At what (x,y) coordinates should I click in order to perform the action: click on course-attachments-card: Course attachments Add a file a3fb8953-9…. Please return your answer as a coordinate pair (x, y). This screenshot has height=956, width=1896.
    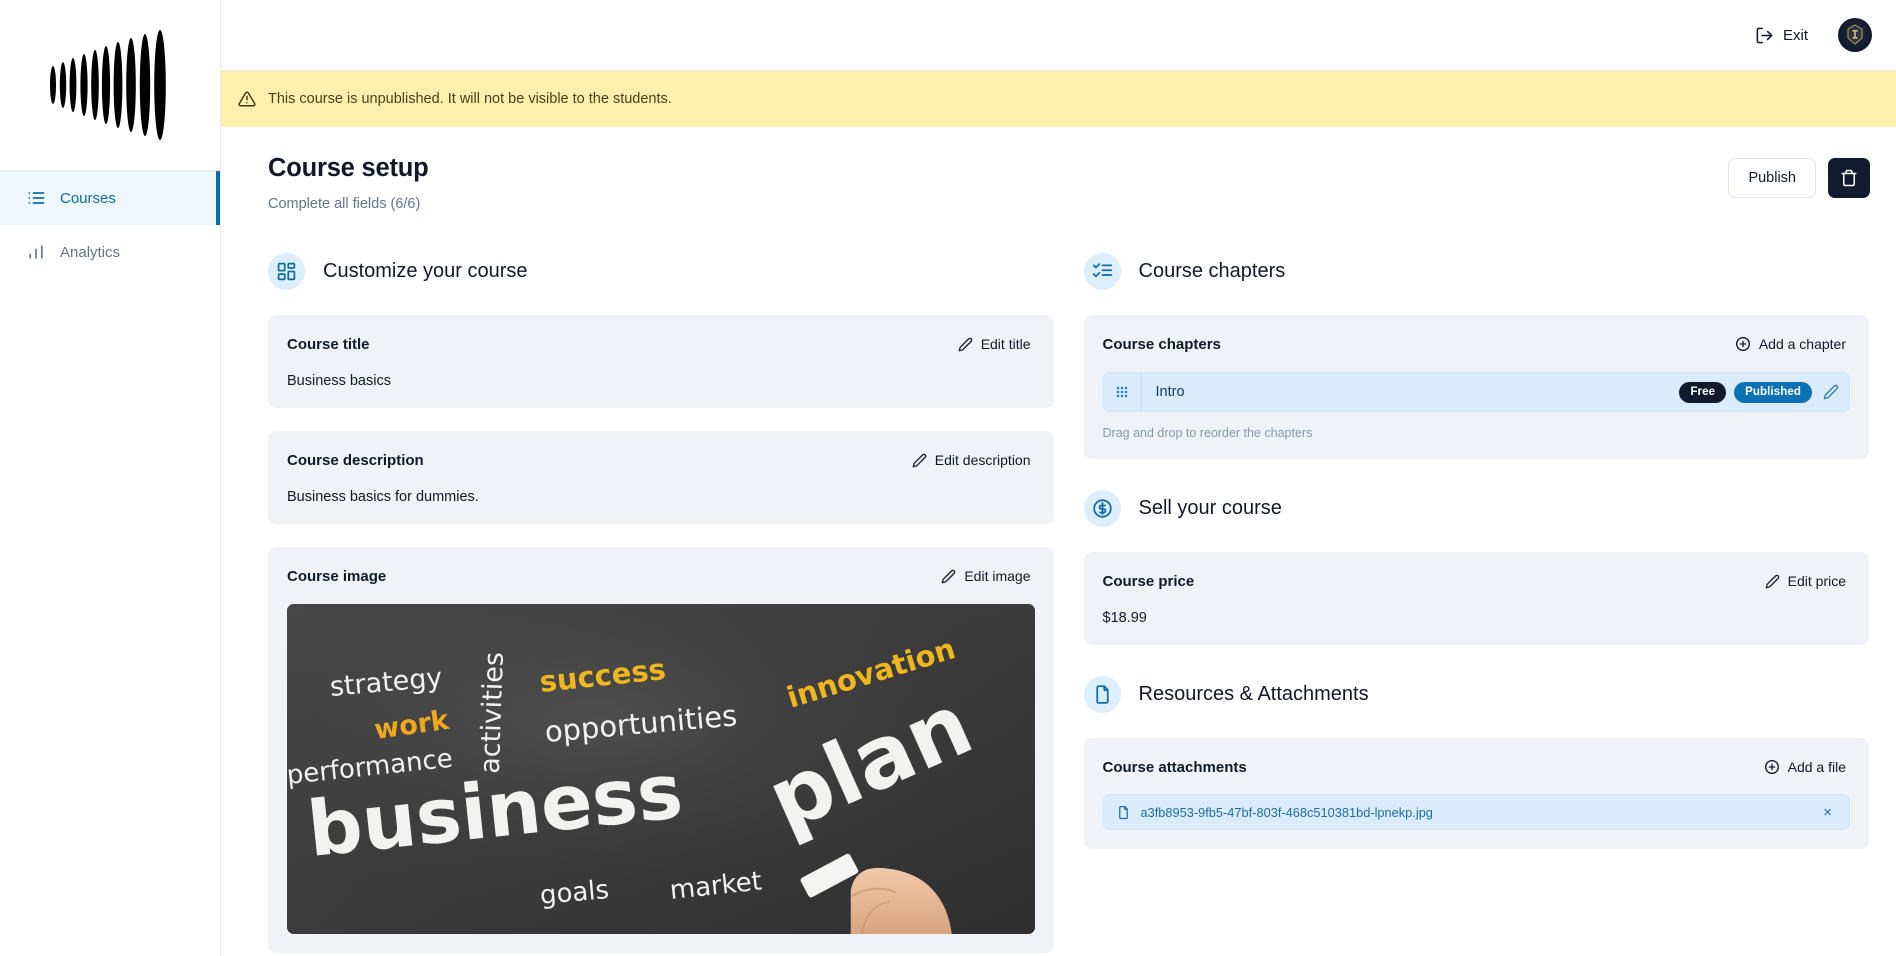
    Looking at the image, I should click on (1476, 793).